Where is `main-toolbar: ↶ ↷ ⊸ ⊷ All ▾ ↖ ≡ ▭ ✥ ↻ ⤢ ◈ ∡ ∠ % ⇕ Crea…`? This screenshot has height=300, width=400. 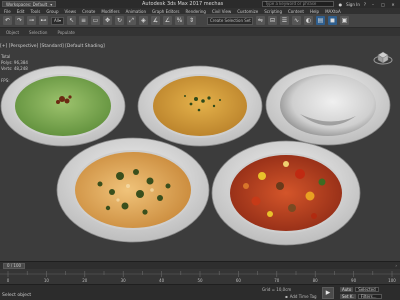
main-toolbar: ↶ ↷ ⊸ ⊷ All ▾ ↖ ≡ ▭ ✥ ↻ ⤢ ◈ ∡ ∠ % ⇕ Crea… is located at coordinates (200, 21).